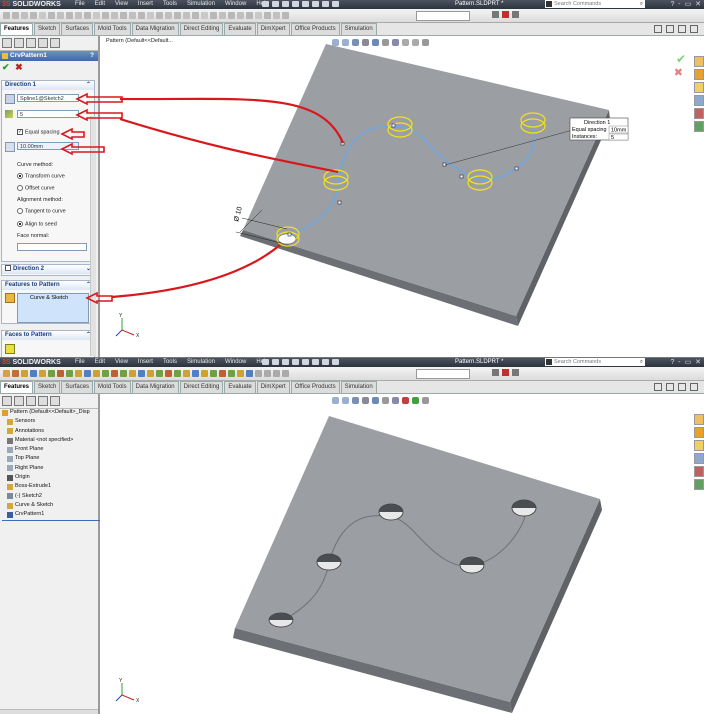 The width and height of the screenshot is (704, 714). I want to click on callout-title: Direction 1, so click(597, 123).